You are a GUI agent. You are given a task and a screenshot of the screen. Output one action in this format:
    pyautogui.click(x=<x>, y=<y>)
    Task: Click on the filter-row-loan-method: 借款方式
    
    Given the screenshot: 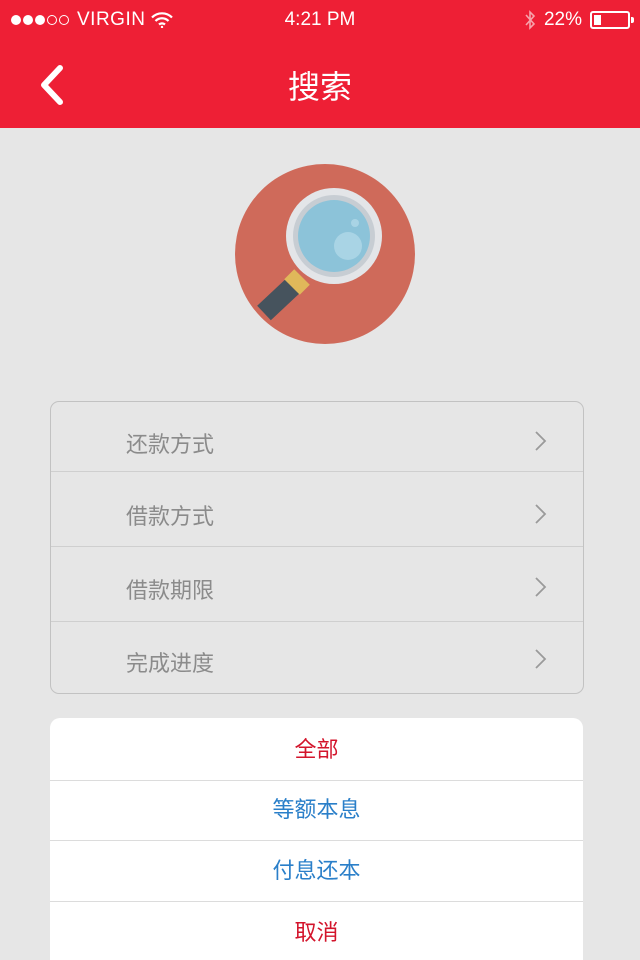 What is the action you would take?
    pyautogui.click(x=317, y=509)
    